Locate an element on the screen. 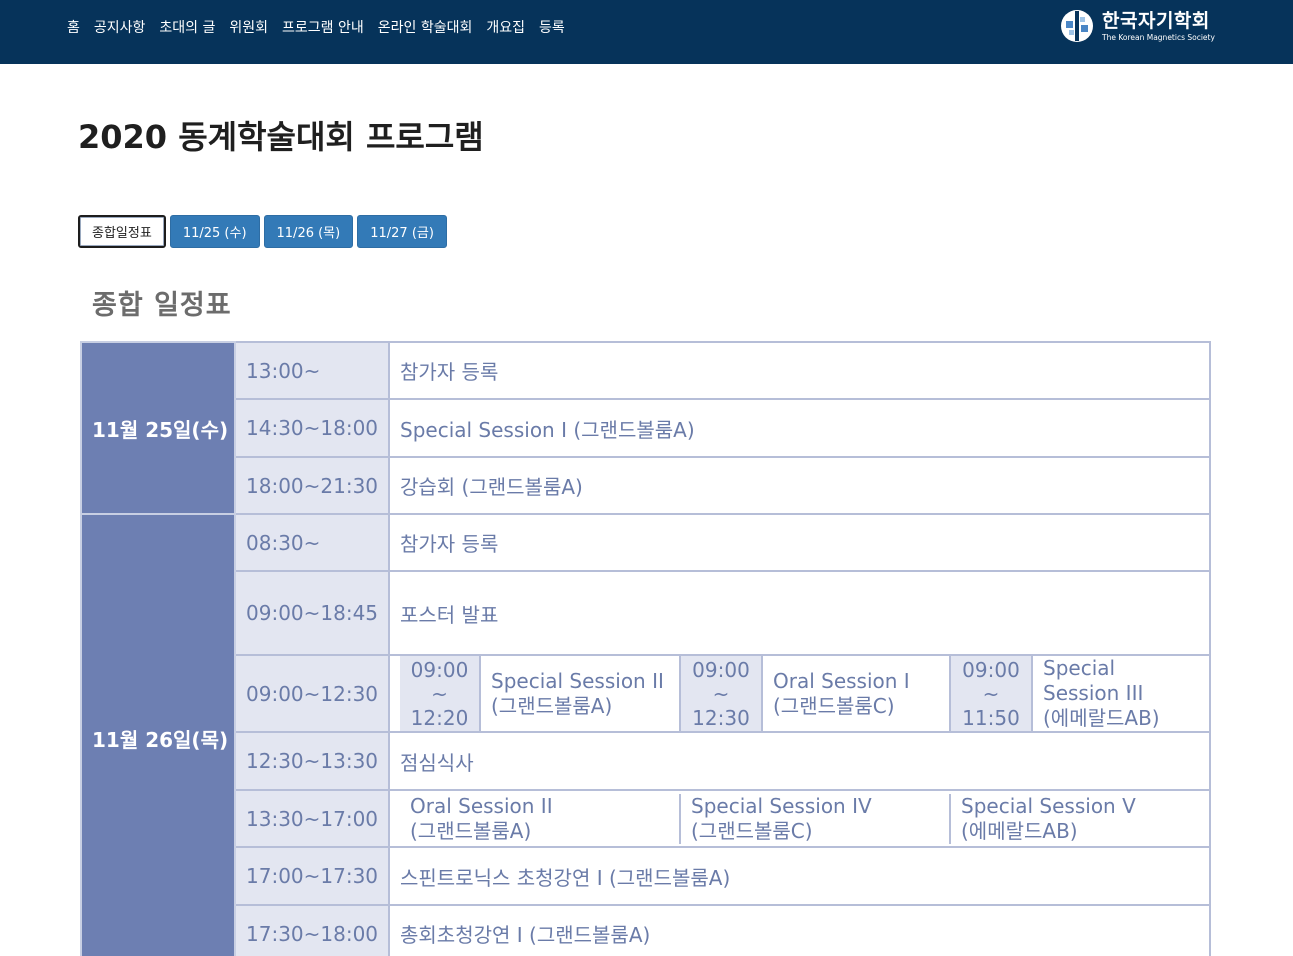 This screenshot has width=1293, height=956. table-row: 17:30~18:00 총회초청강연 I (그랜드볼룸A) is located at coordinates (646, 930).